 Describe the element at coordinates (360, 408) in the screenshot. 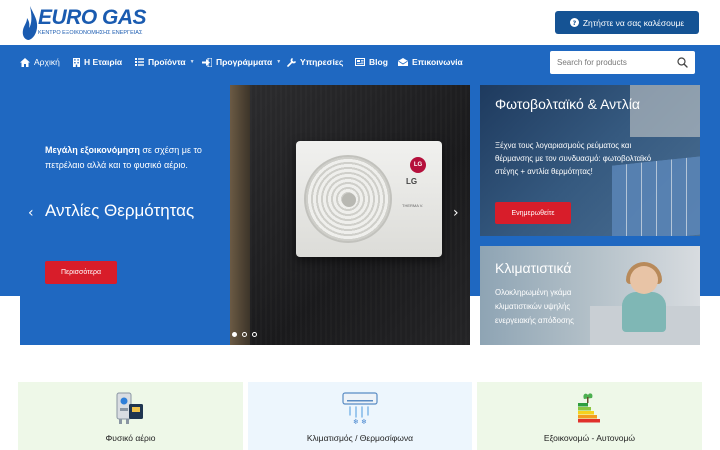

I see `air-conditioner-icon: ❄ ❄` at that location.